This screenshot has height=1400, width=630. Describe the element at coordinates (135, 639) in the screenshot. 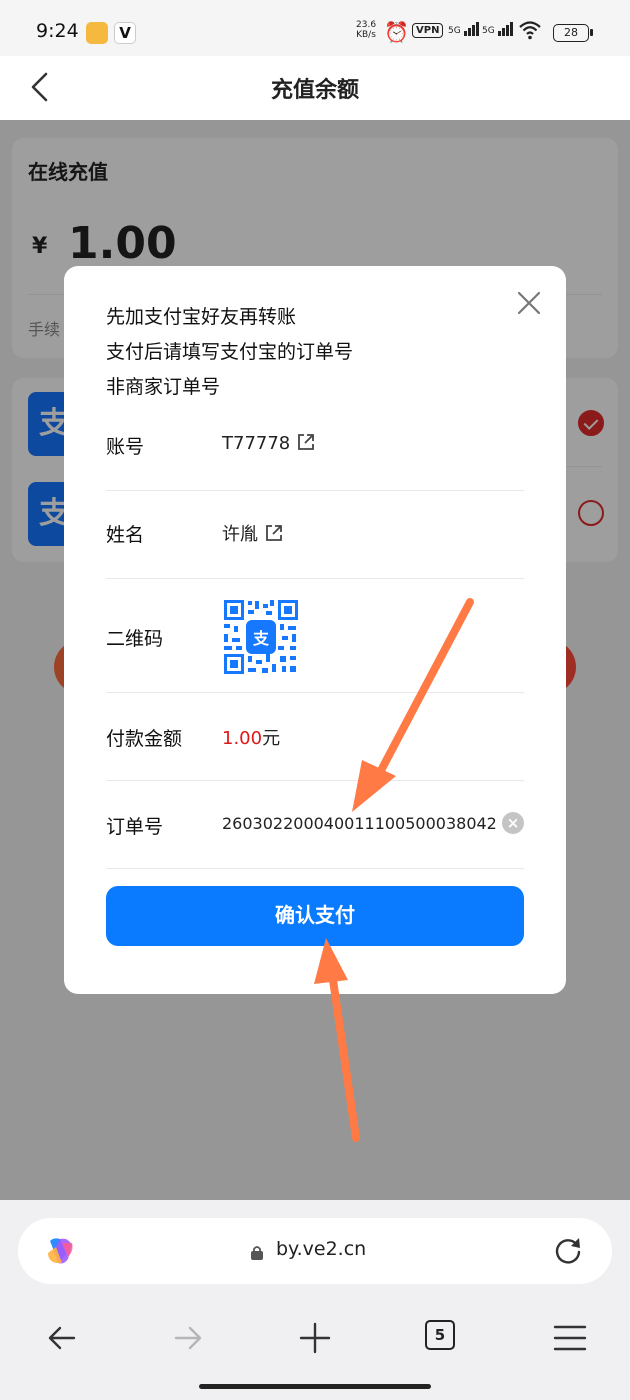

I see `qr-label: 二维码` at that location.